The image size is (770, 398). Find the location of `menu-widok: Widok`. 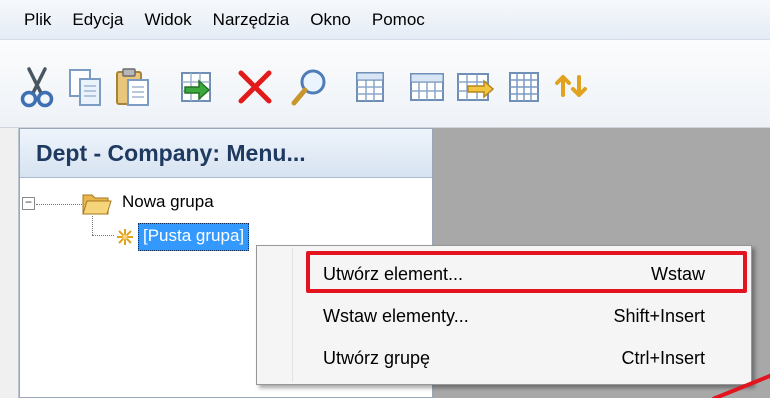

menu-widok: Widok is located at coordinates (167, 20).